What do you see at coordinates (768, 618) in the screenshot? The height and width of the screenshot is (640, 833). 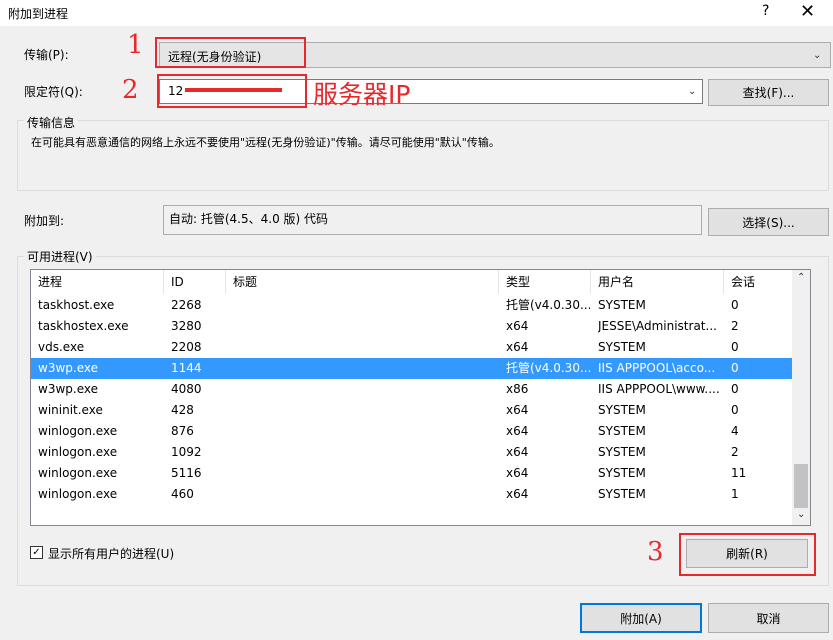 I see `cancel-button: 取消` at bounding box center [768, 618].